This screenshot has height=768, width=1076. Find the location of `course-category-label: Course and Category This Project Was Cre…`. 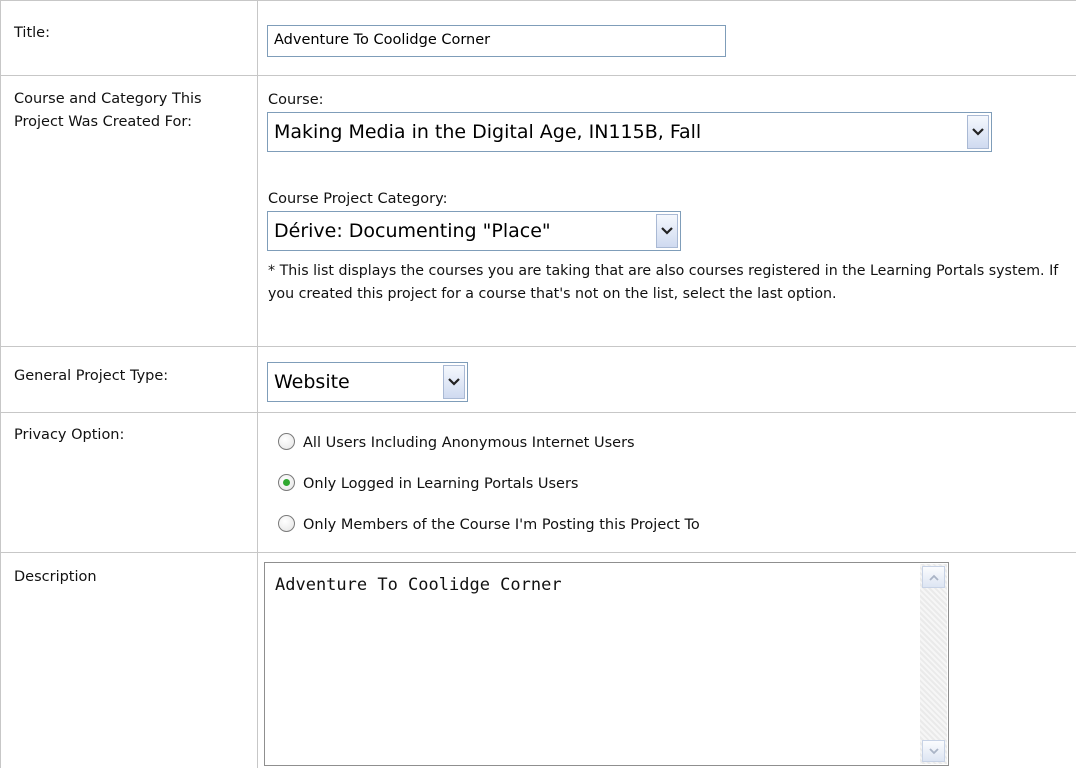

course-category-label: Course and Category This Project Was Cre… is located at coordinates (108, 110).